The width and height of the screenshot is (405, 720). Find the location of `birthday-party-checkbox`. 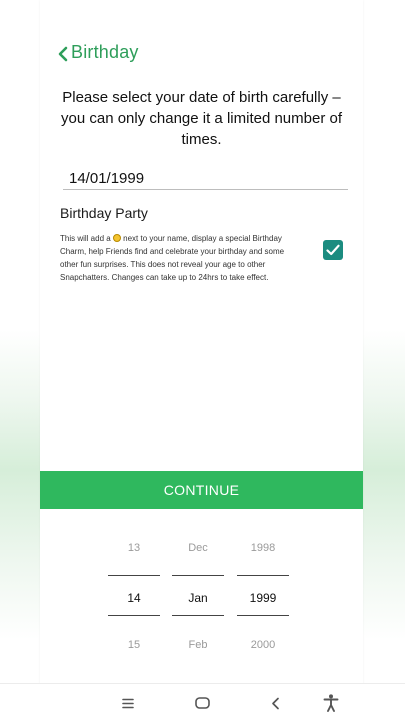

birthday-party-checkbox is located at coordinates (333, 250).